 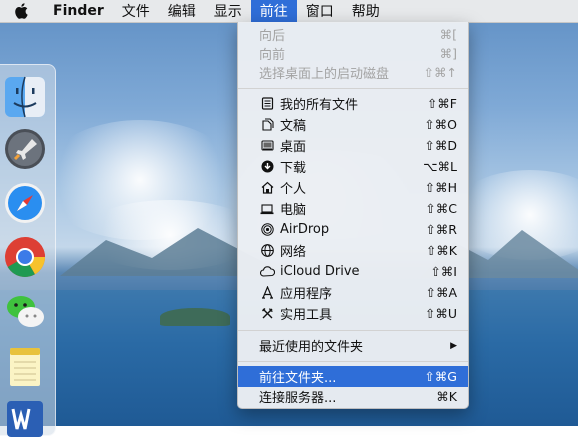 What do you see at coordinates (272, 36) in the screenshot?
I see `menu-item-label: 向后` at bounding box center [272, 36].